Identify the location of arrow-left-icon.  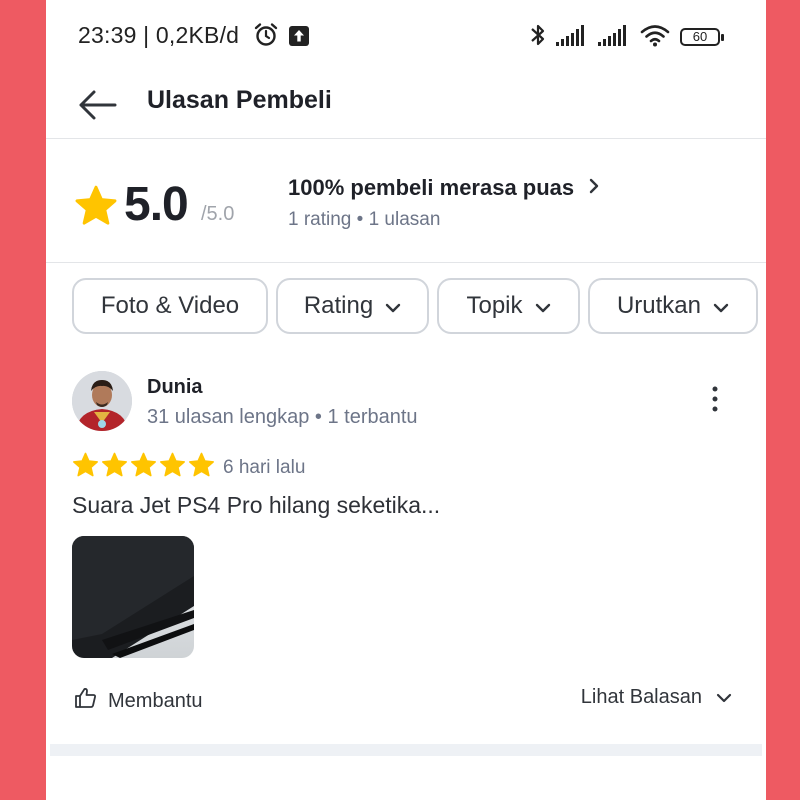
(97, 107).